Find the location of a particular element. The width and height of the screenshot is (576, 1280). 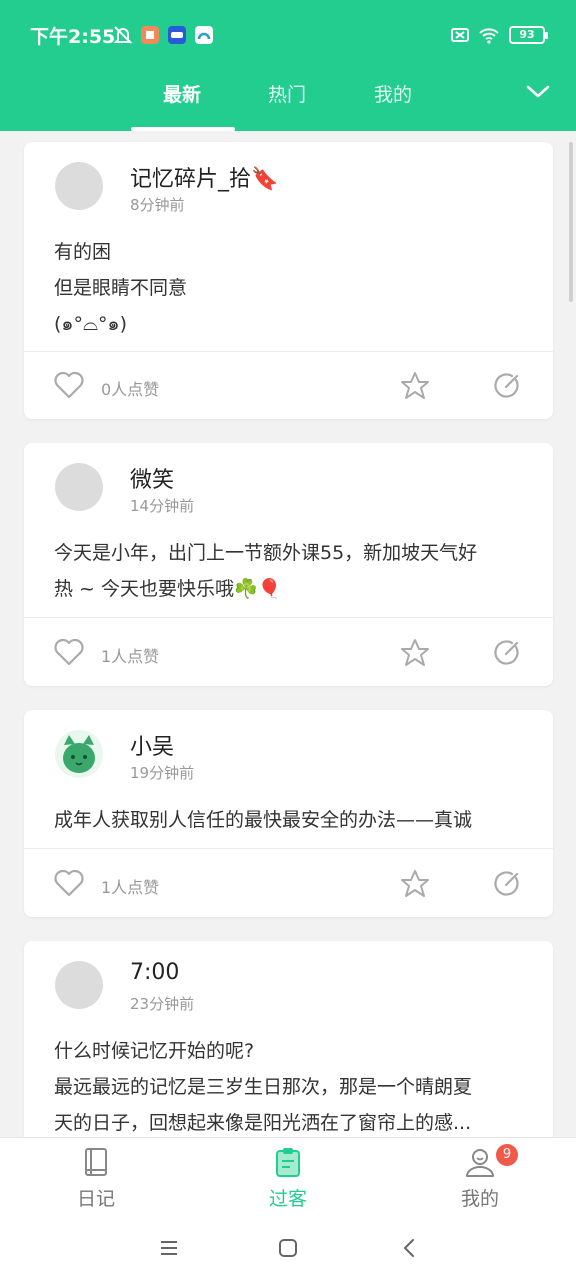

nav-label: 过客 is located at coordinates (287, 1199).